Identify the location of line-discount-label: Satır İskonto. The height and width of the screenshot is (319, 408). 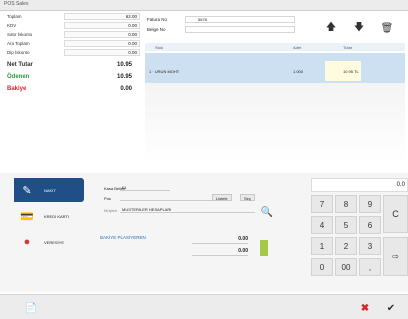
(20, 34).